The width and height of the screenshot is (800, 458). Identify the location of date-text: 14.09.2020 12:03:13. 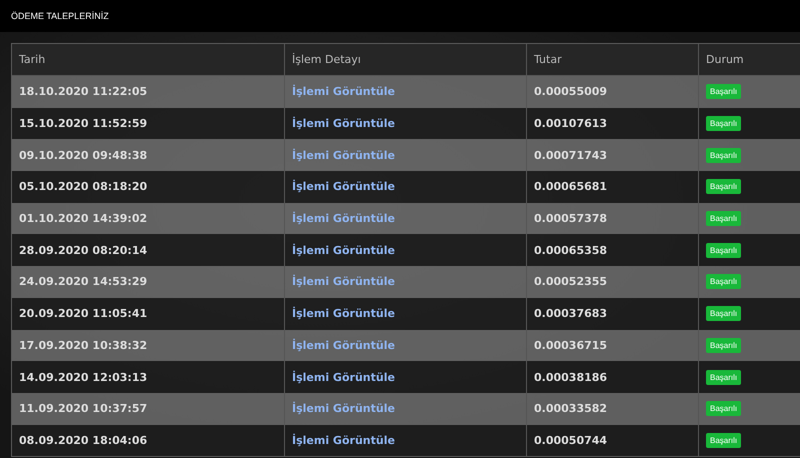
(83, 377).